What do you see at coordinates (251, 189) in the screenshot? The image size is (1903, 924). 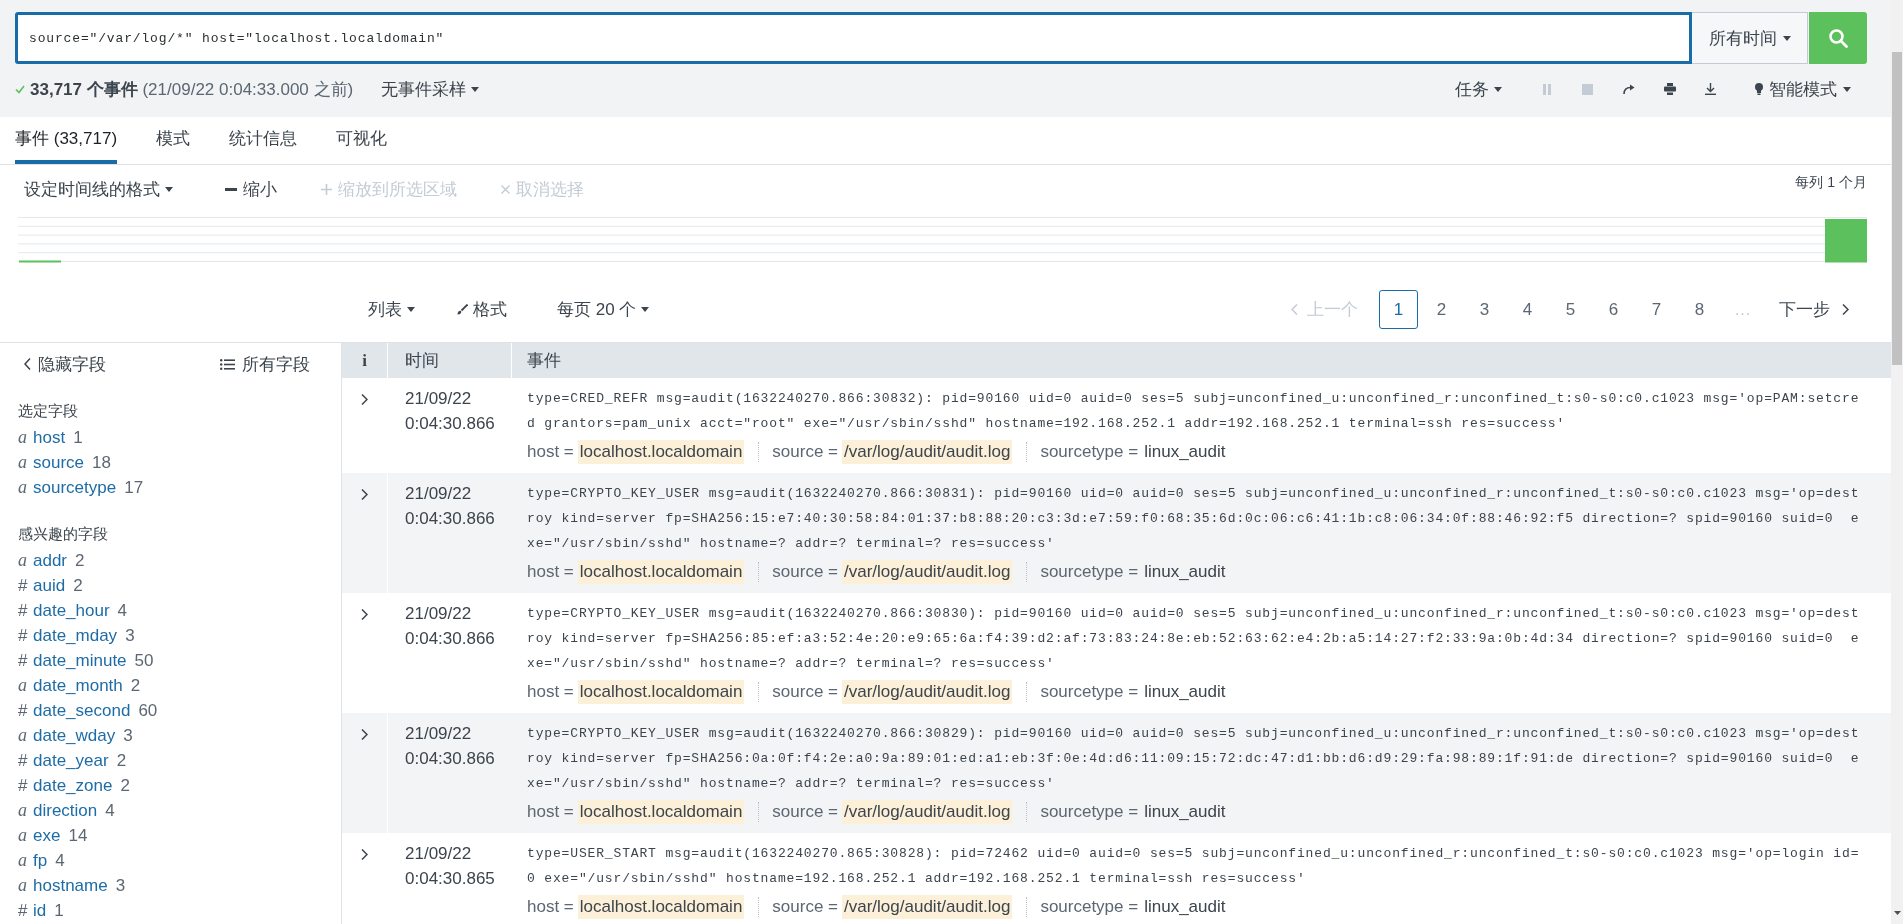 I see `zoom-out-button: 缩小` at bounding box center [251, 189].